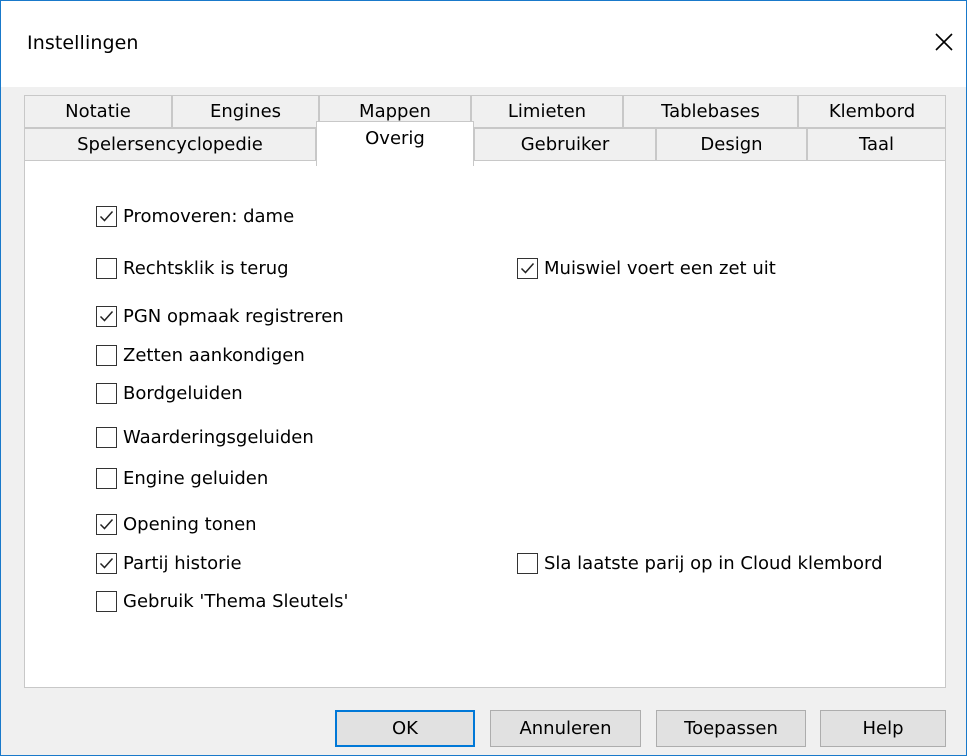  I want to click on option-gebruik-thema-sleutels: Gebruik 'Thema Sleutels', so click(222, 601).